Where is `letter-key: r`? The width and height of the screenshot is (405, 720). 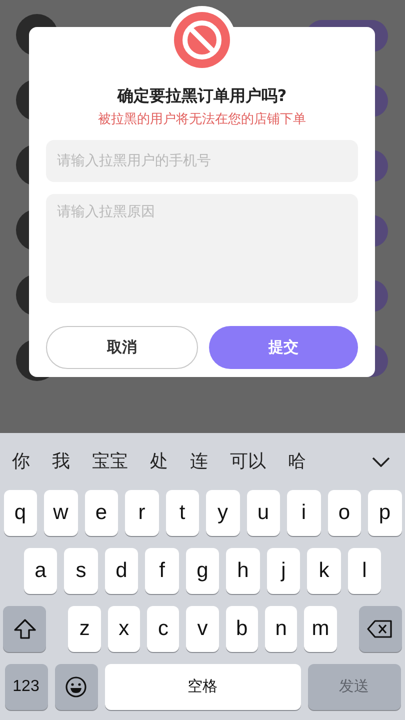
letter-key: r is located at coordinates (141, 513).